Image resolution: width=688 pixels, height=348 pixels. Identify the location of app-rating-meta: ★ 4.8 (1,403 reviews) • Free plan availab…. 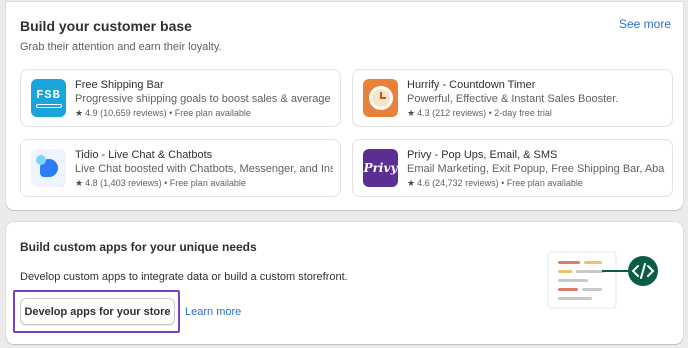
(160, 183).